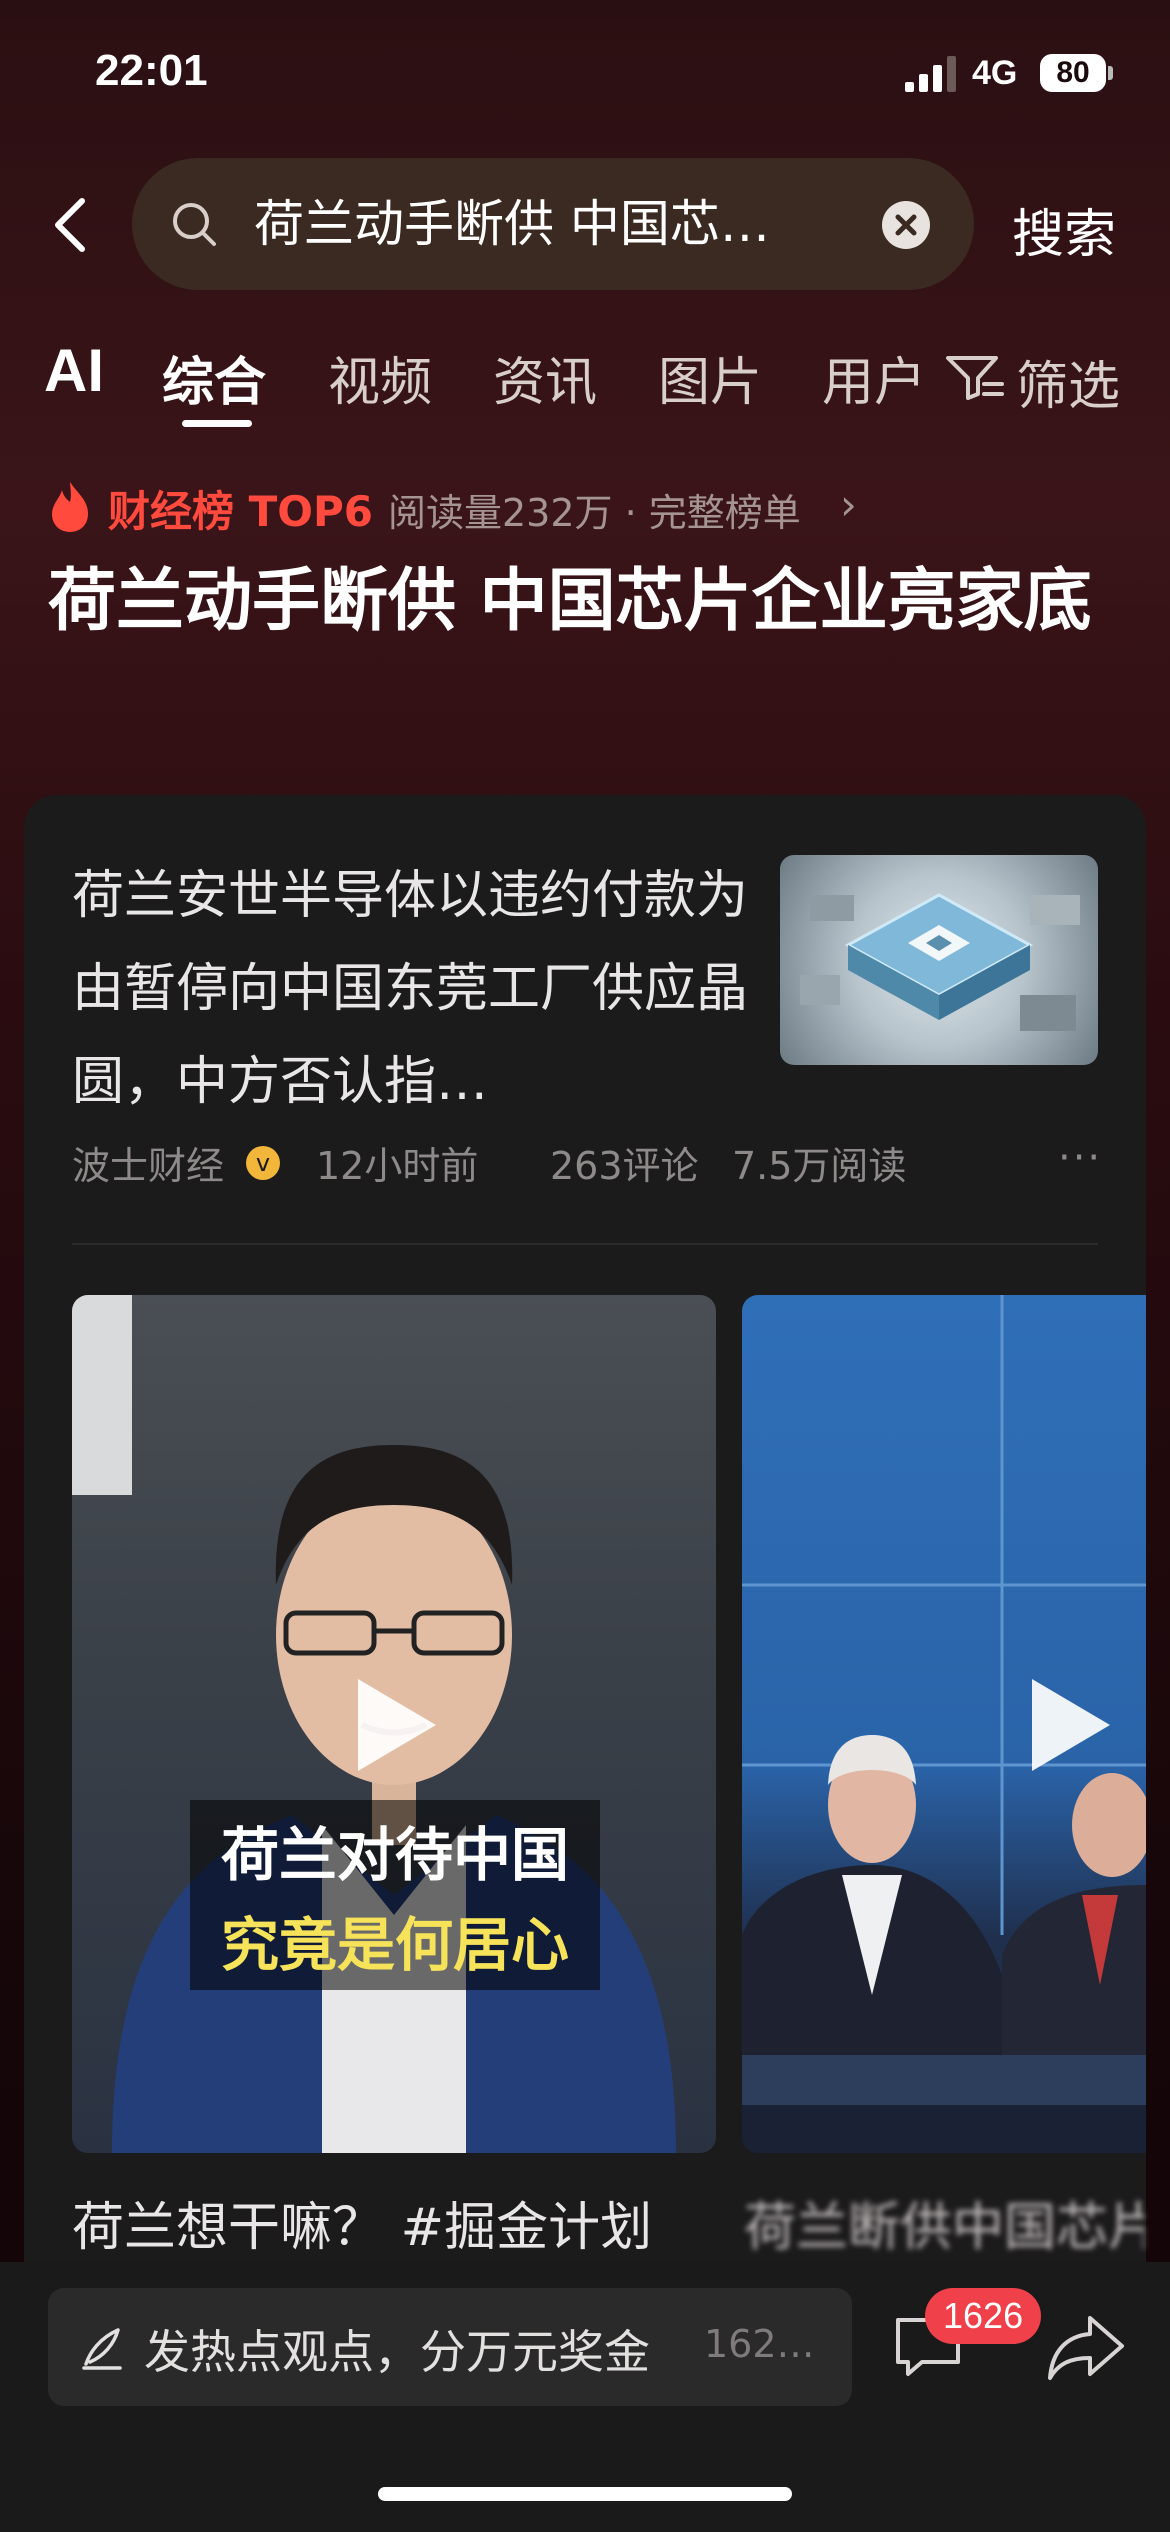 This screenshot has height=2532, width=1170. I want to click on filter-icon, so click(975, 378).